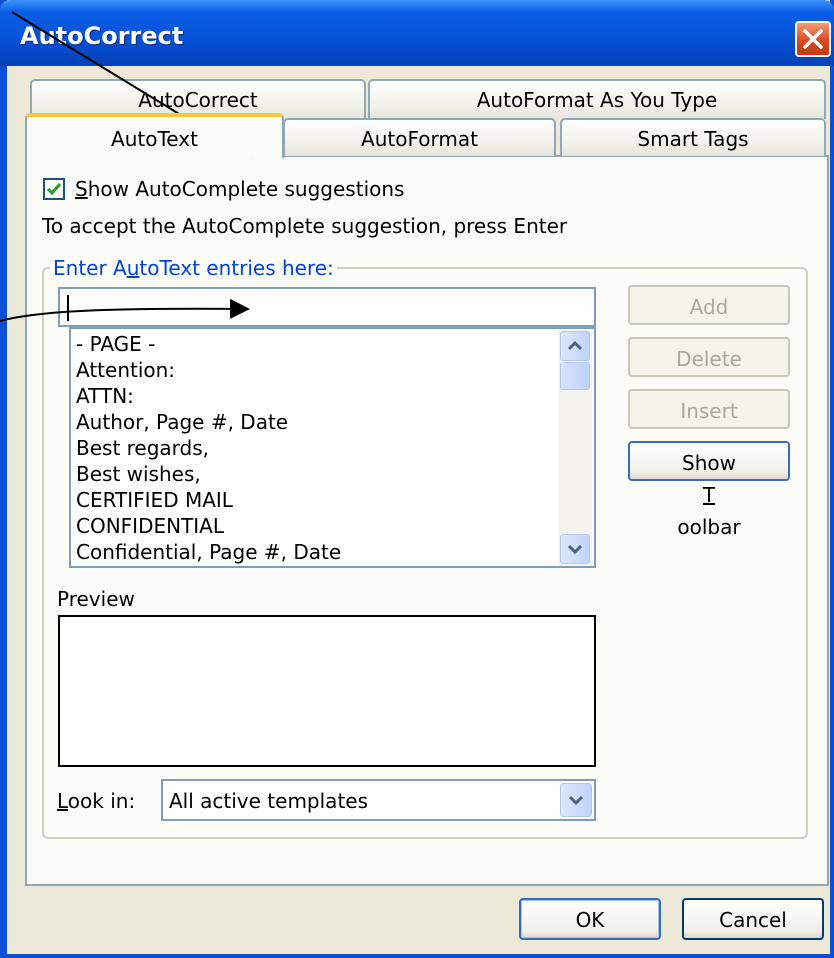 The height and width of the screenshot is (958, 834). Describe the element at coordinates (154, 139) in the screenshot. I see `tab-autotext-label: AutoText` at that location.